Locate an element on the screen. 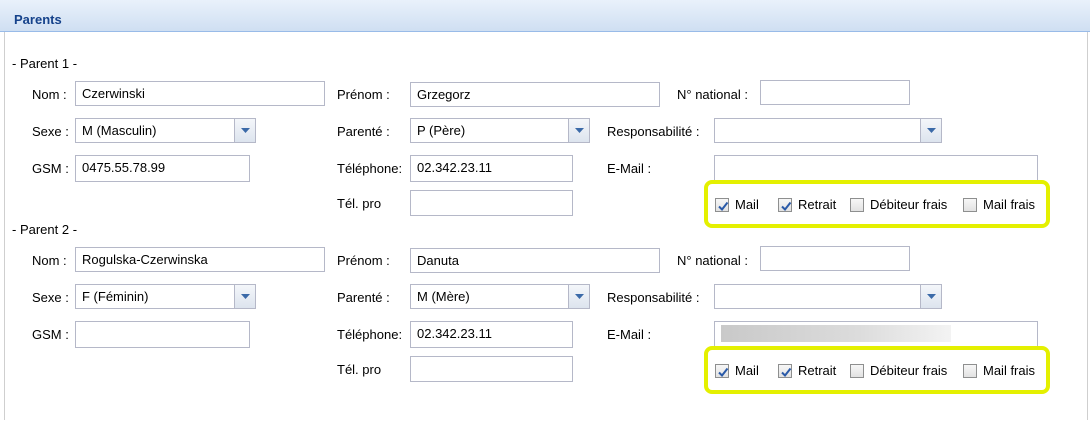  nom-input: Czerwinski is located at coordinates (200, 93).